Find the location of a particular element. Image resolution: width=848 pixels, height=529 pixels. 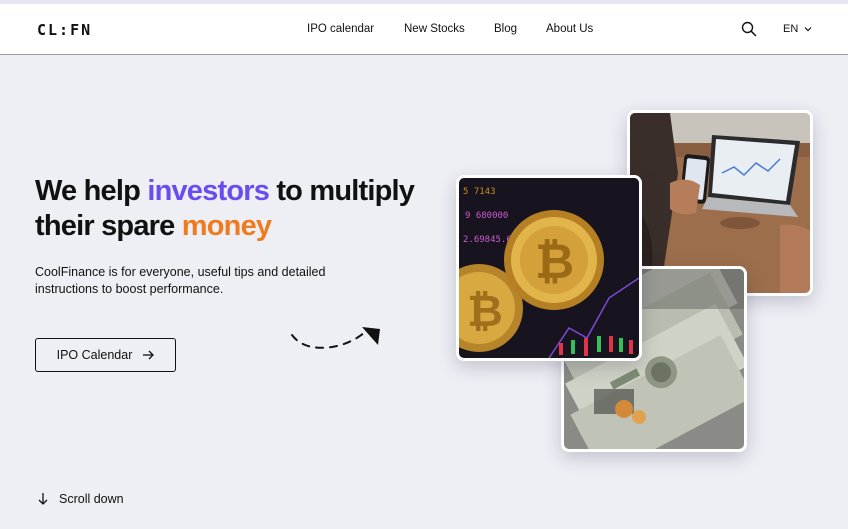

headline-text-1: We help is located at coordinates (91, 191).